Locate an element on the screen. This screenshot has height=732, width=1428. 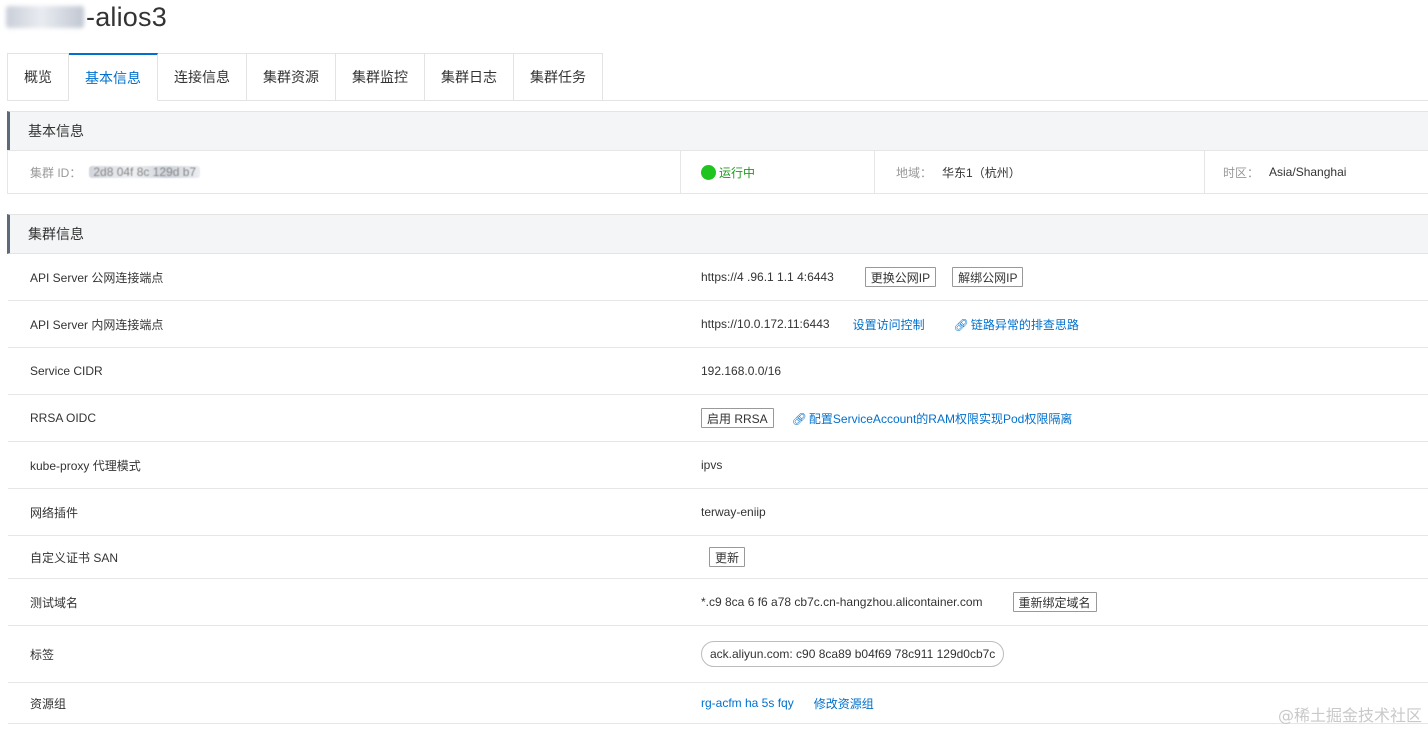
row-value: 更新 is located at coordinates (723, 557).